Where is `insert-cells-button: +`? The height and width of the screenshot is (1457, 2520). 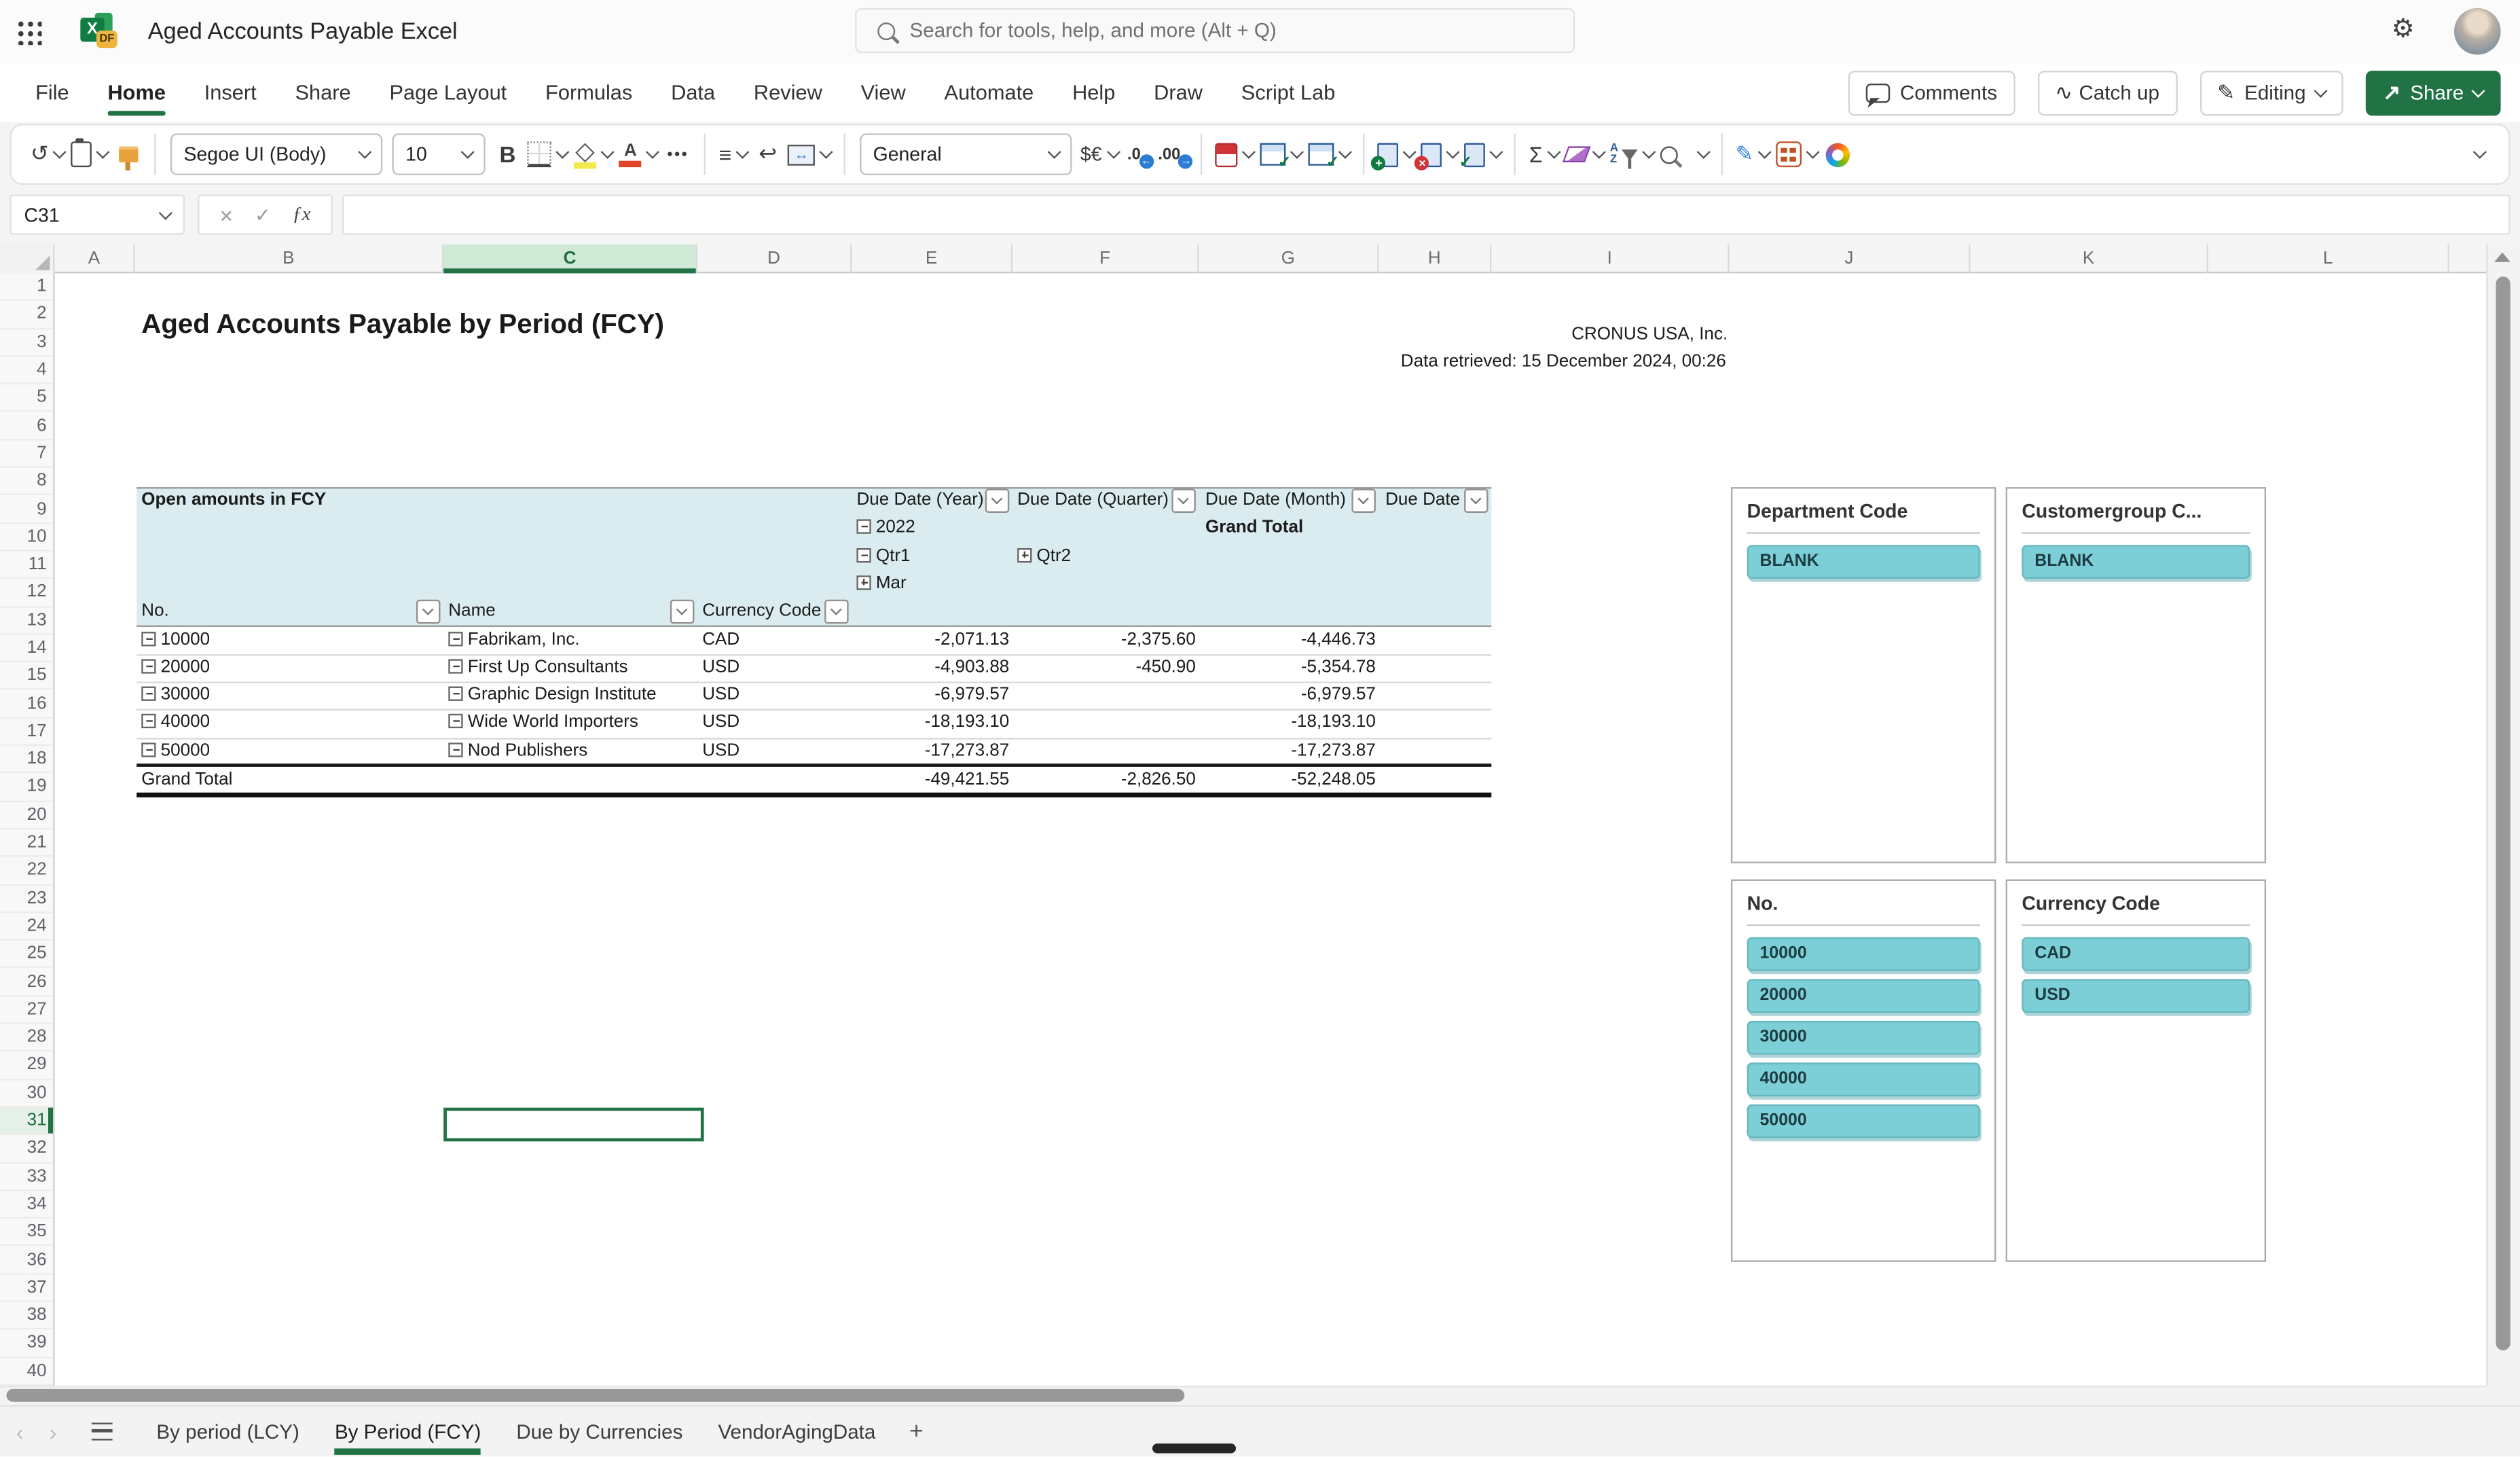
insert-cells-button: + is located at coordinates (1394, 154).